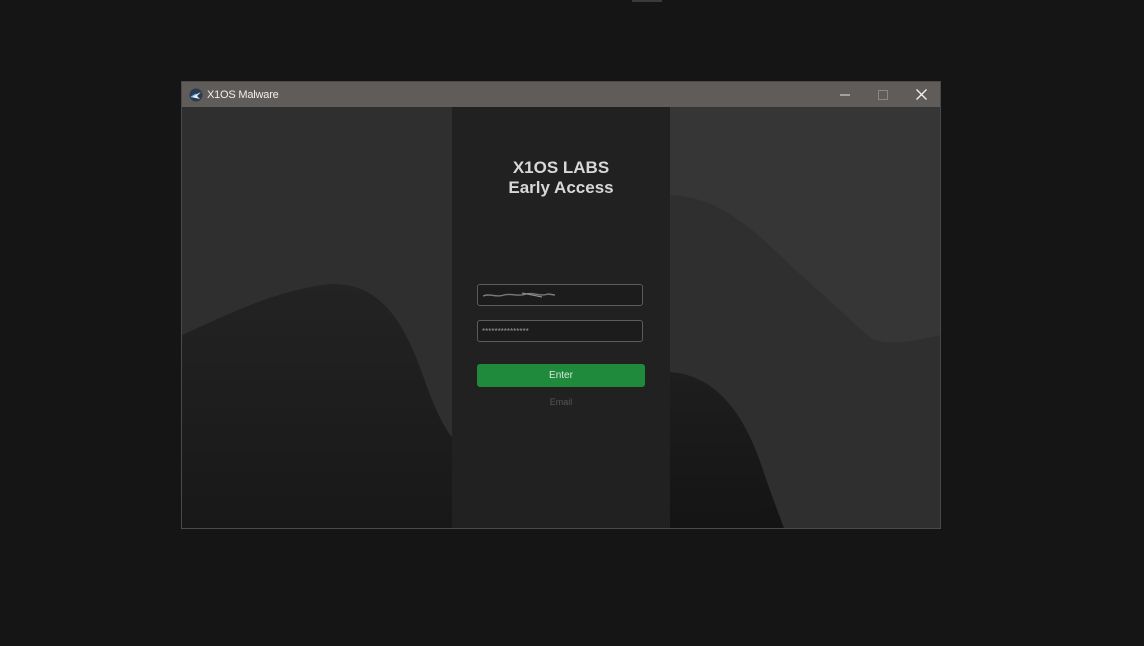 Image resolution: width=1144 pixels, height=646 pixels. I want to click on window-controls, so click(883, 94).